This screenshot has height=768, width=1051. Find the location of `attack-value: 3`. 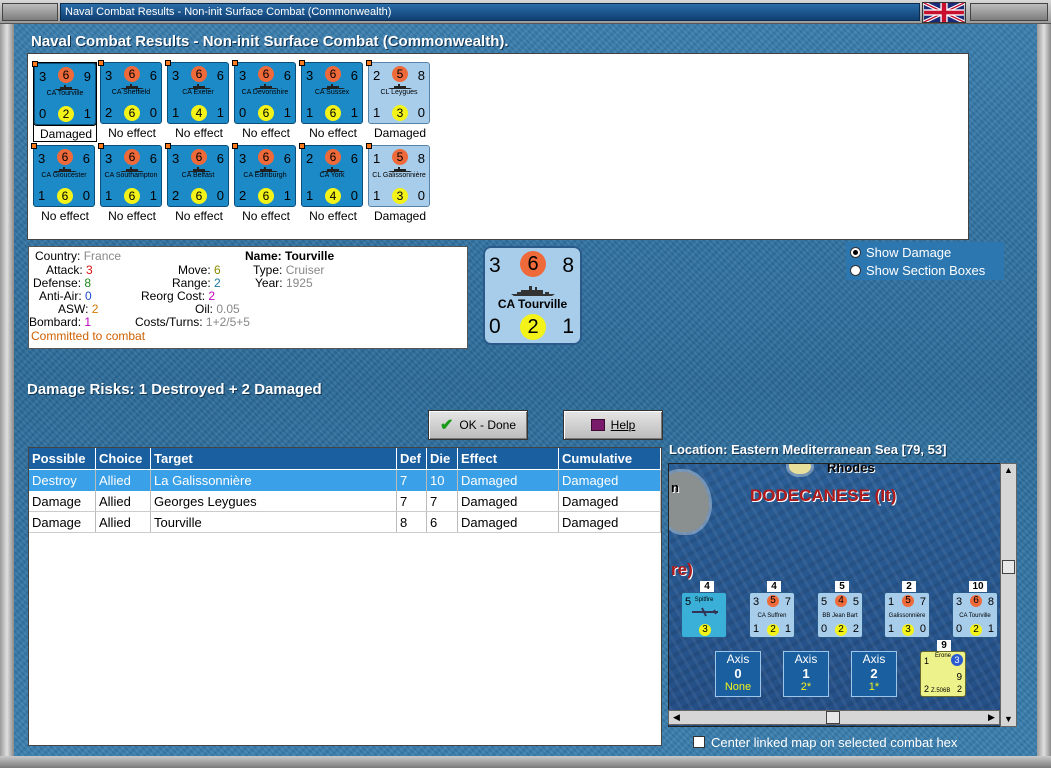

attack-value: 3 is located at coordinates (89, 270).